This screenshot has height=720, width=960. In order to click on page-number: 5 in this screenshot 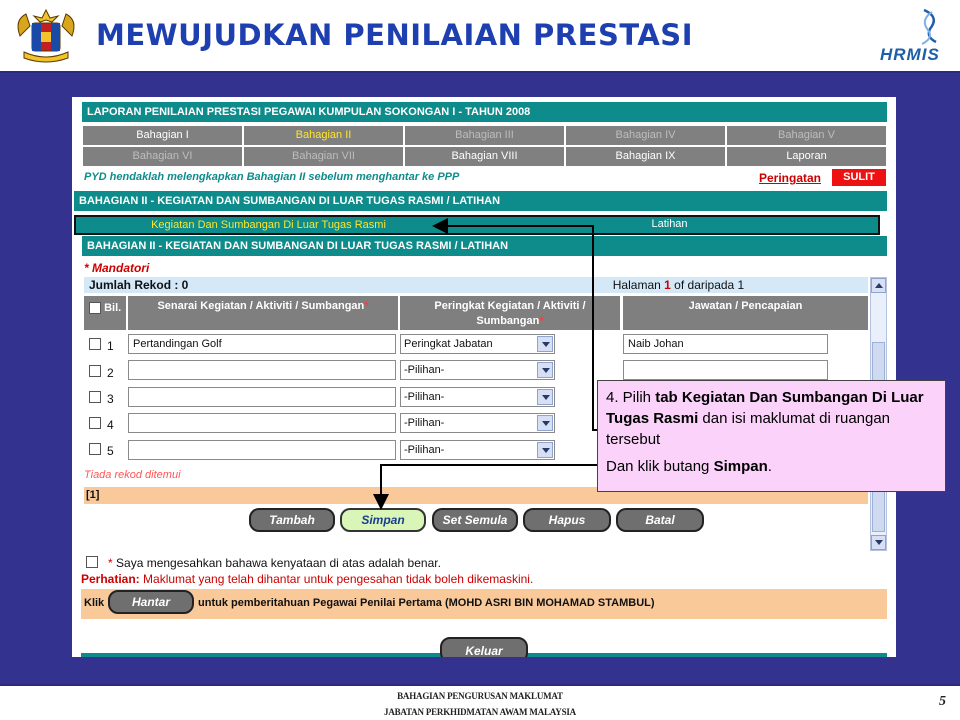, I will do `click(942, 701)`.